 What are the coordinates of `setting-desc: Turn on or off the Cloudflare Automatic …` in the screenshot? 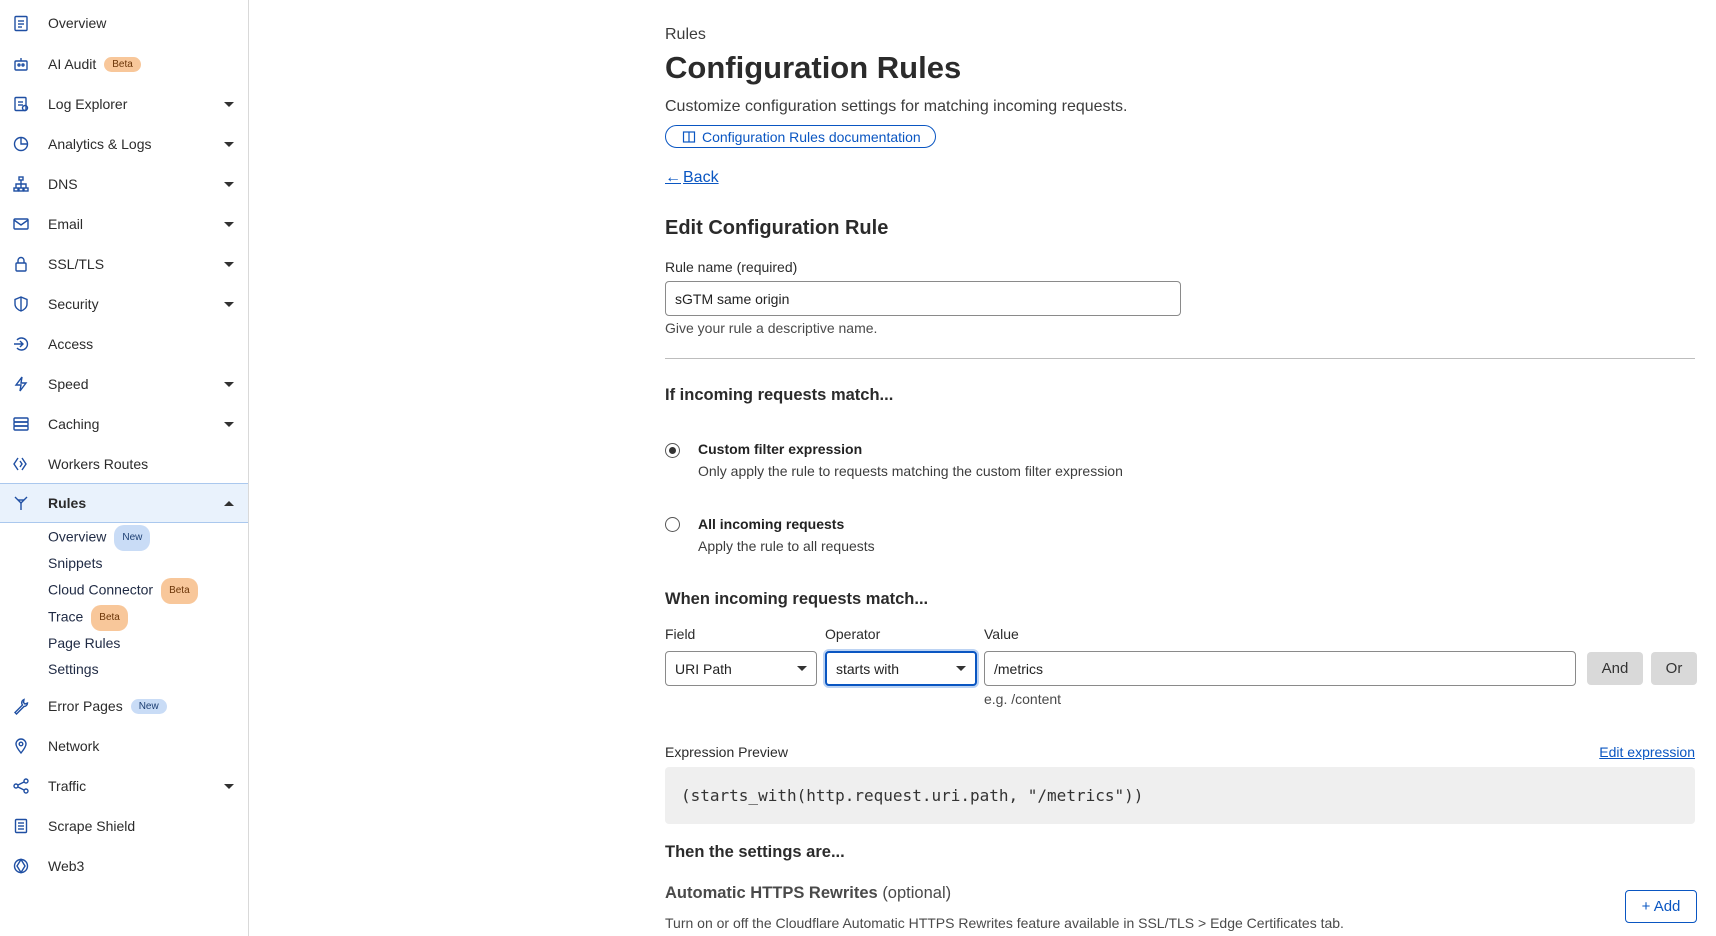 It's located at (1004, 923).